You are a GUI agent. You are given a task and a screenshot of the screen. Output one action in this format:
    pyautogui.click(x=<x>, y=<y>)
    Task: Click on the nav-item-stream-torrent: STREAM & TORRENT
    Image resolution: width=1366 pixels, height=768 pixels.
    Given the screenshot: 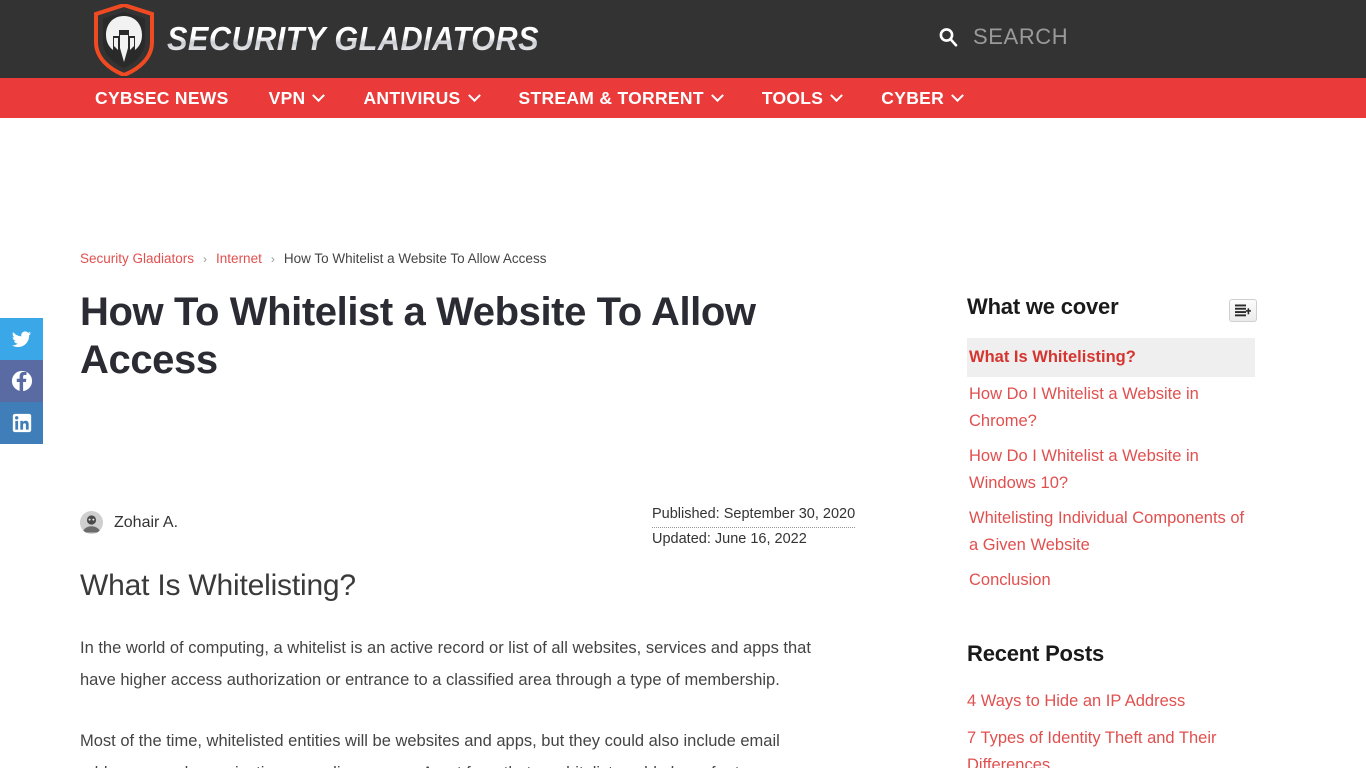 What is the action you would take?
    pyautogui.click(x=621, y=98)
    